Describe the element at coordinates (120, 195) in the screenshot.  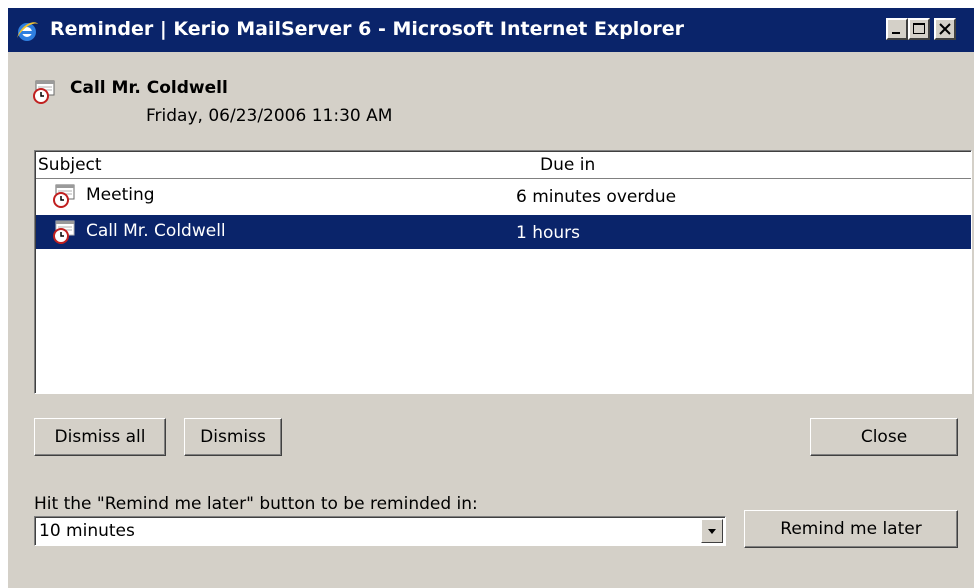
I see `row-subject: Meeting` at that location.